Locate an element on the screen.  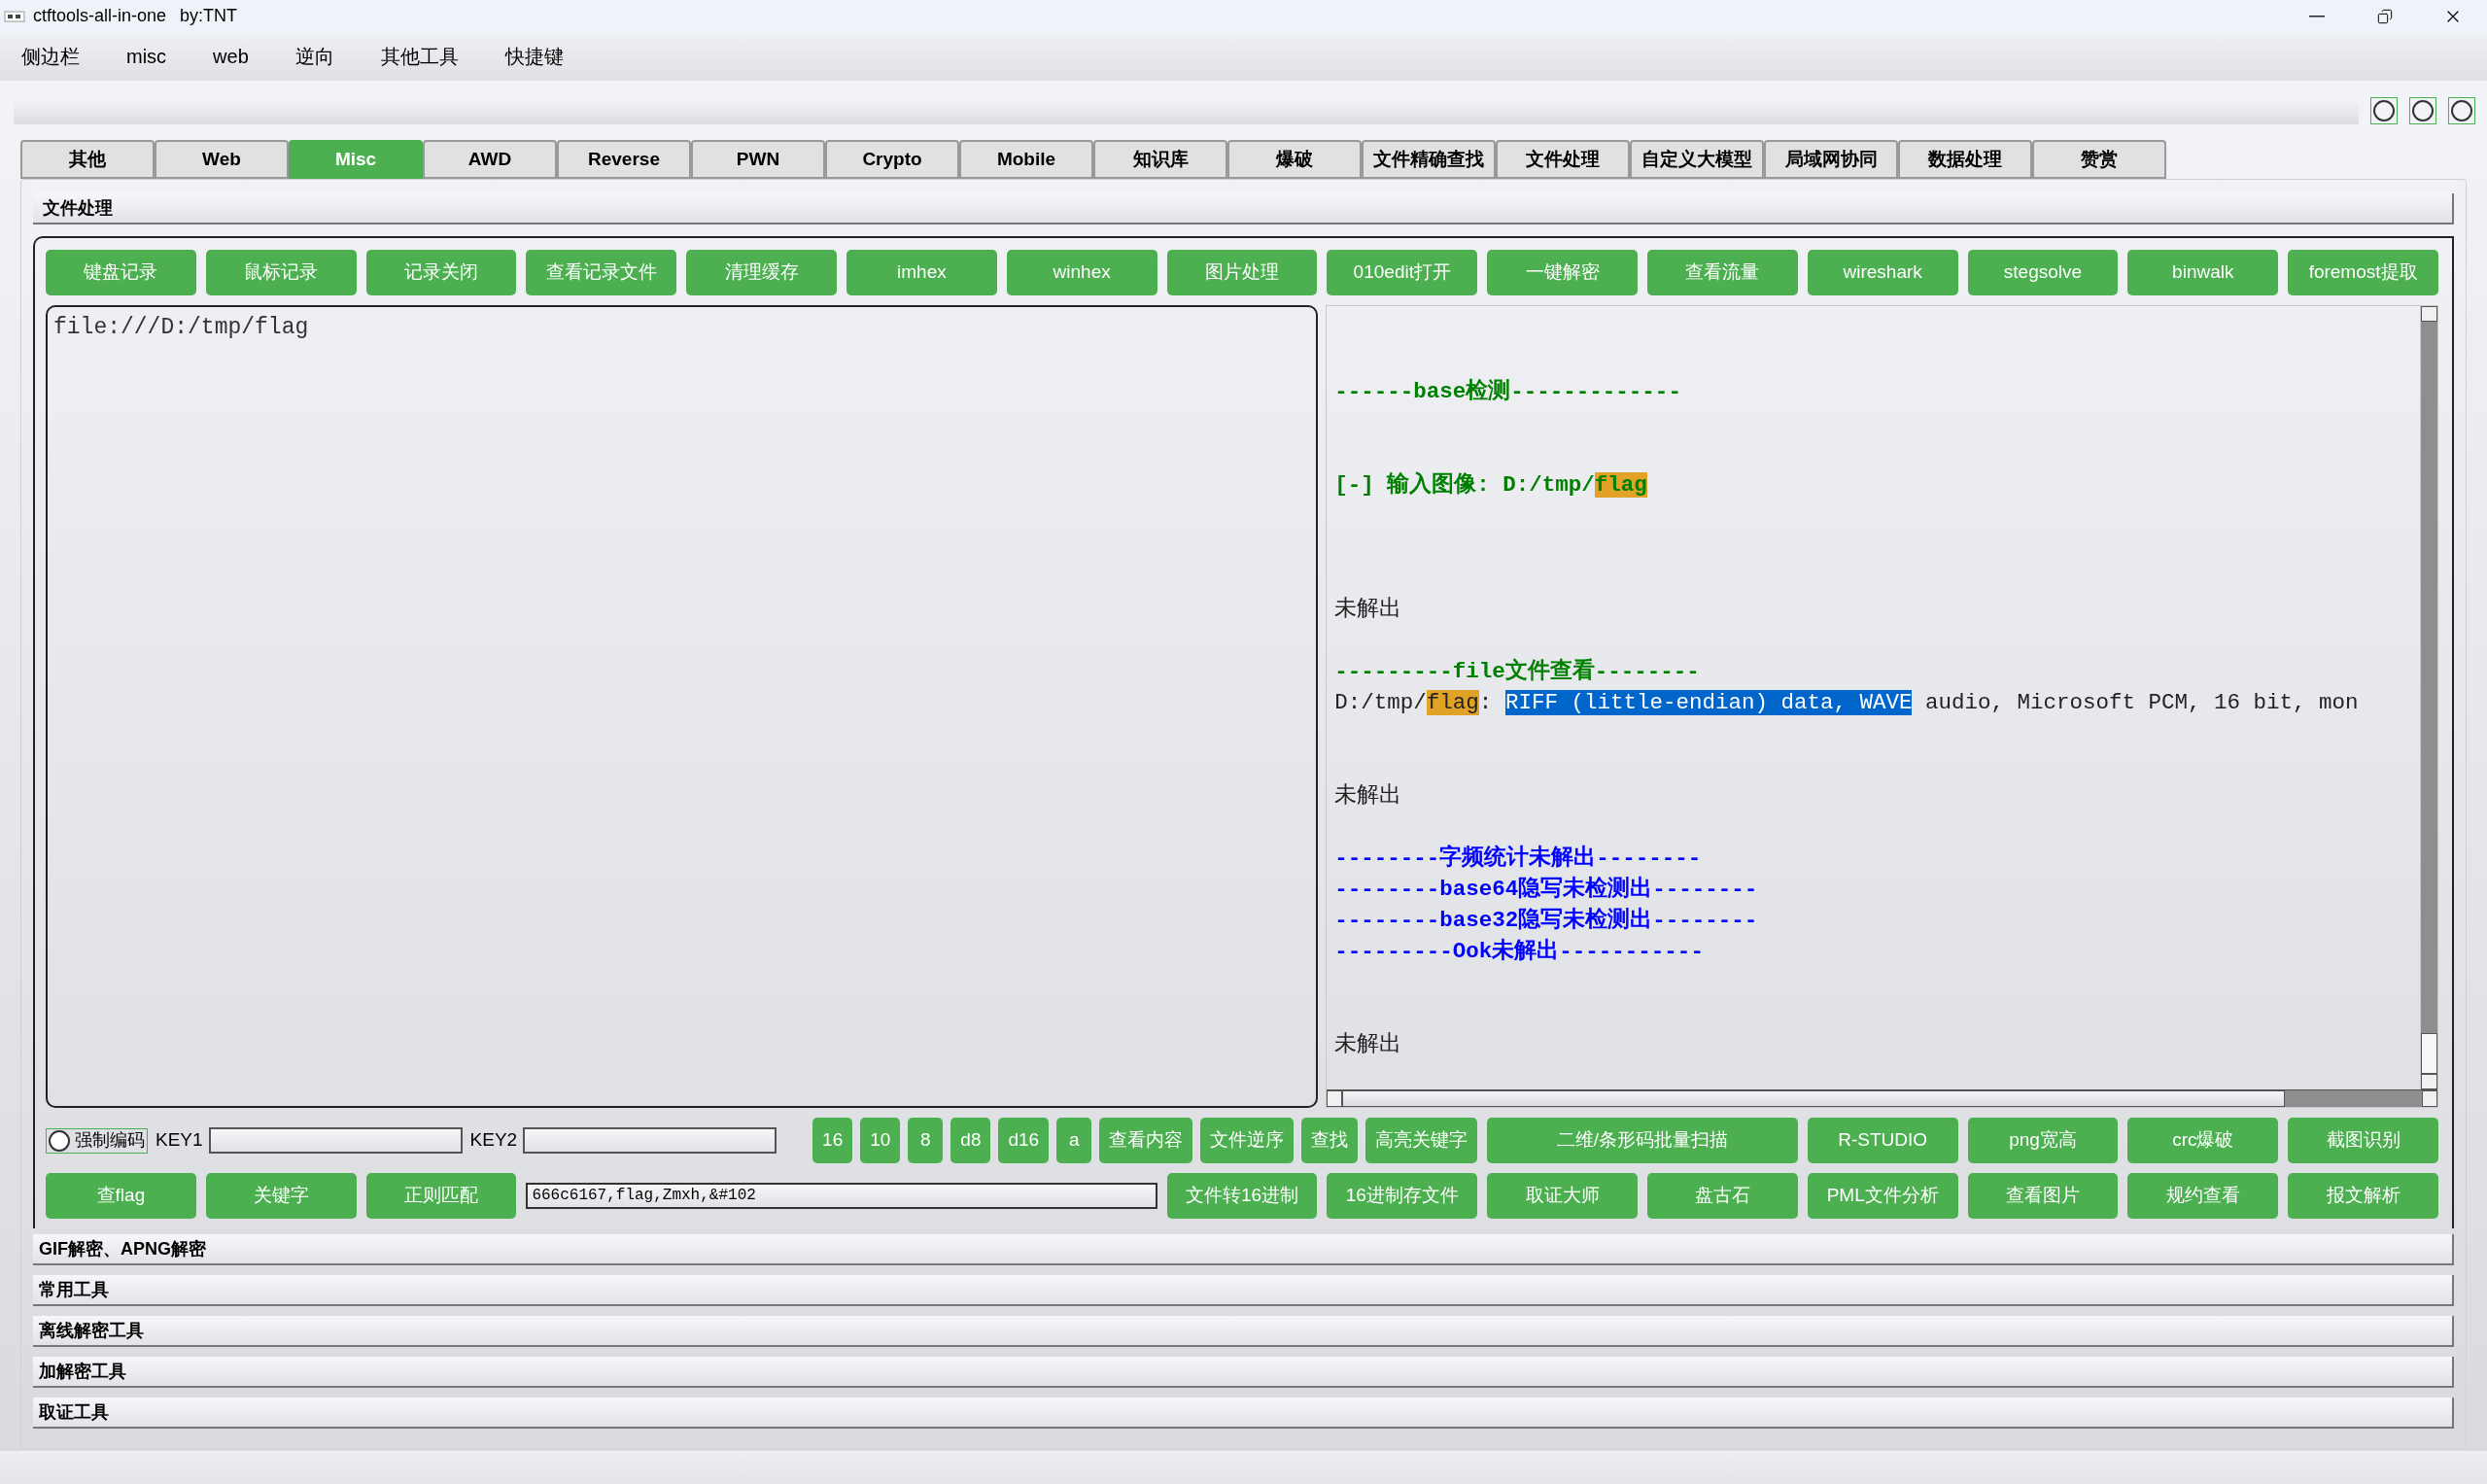
menu-item: 侧边栏 is located at coordinates (51, 56).